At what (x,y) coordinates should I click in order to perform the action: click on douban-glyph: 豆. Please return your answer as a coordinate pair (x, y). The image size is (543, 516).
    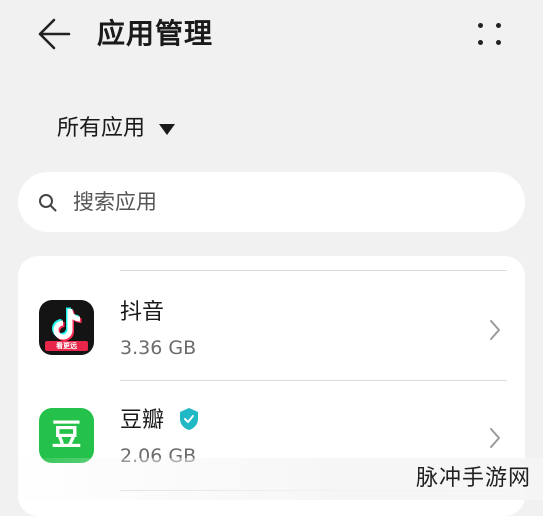
    Looking at the image, I should click on (66, 435).